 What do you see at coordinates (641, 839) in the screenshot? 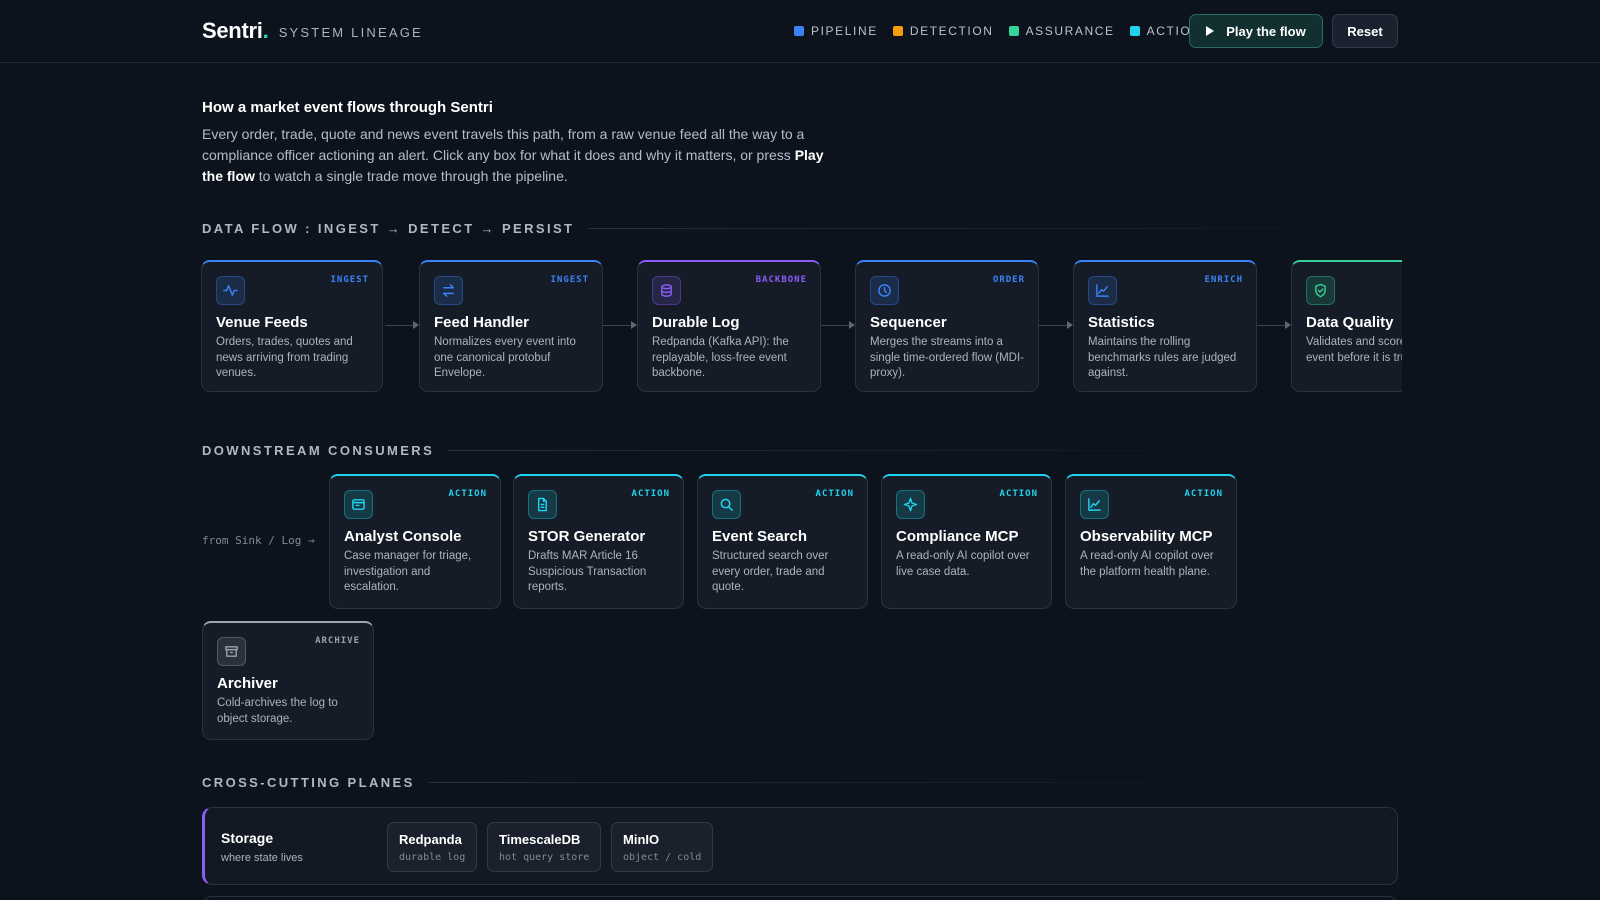
I see `chip-name: MinIO` at bounding box center [641, 839].